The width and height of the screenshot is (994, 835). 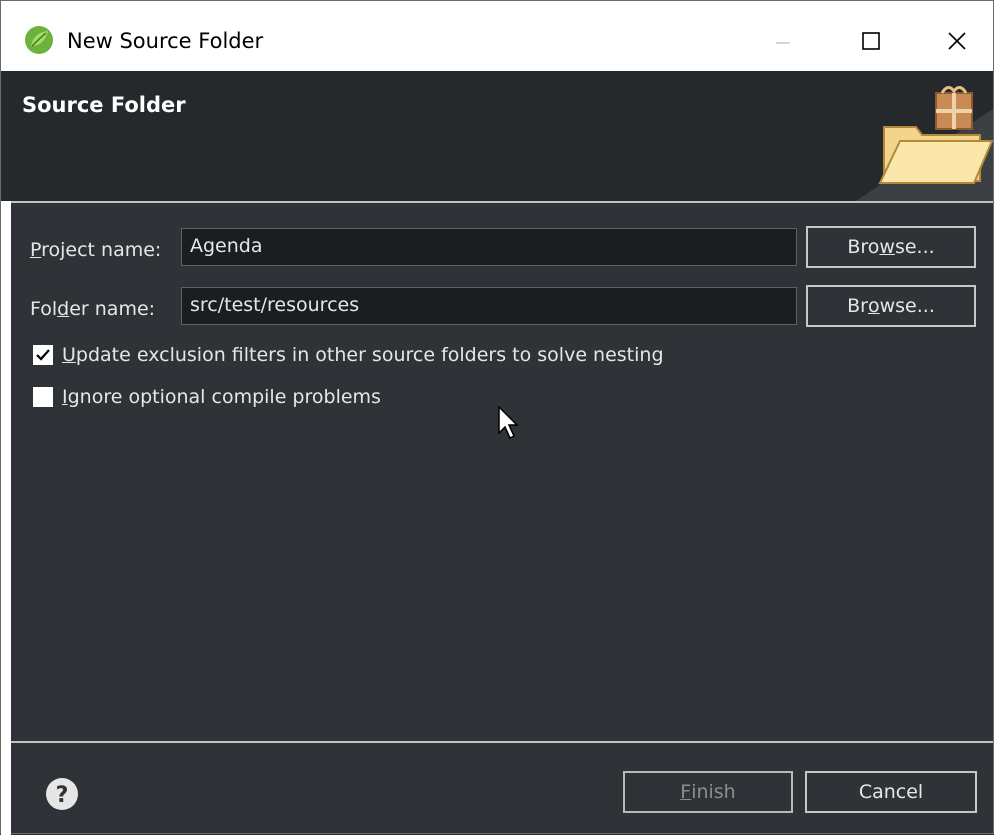 What do you see at coordinates (497, 36) in the screenshot?
I see `title-bar: New Source Folder` at bounding box center [497, 36].